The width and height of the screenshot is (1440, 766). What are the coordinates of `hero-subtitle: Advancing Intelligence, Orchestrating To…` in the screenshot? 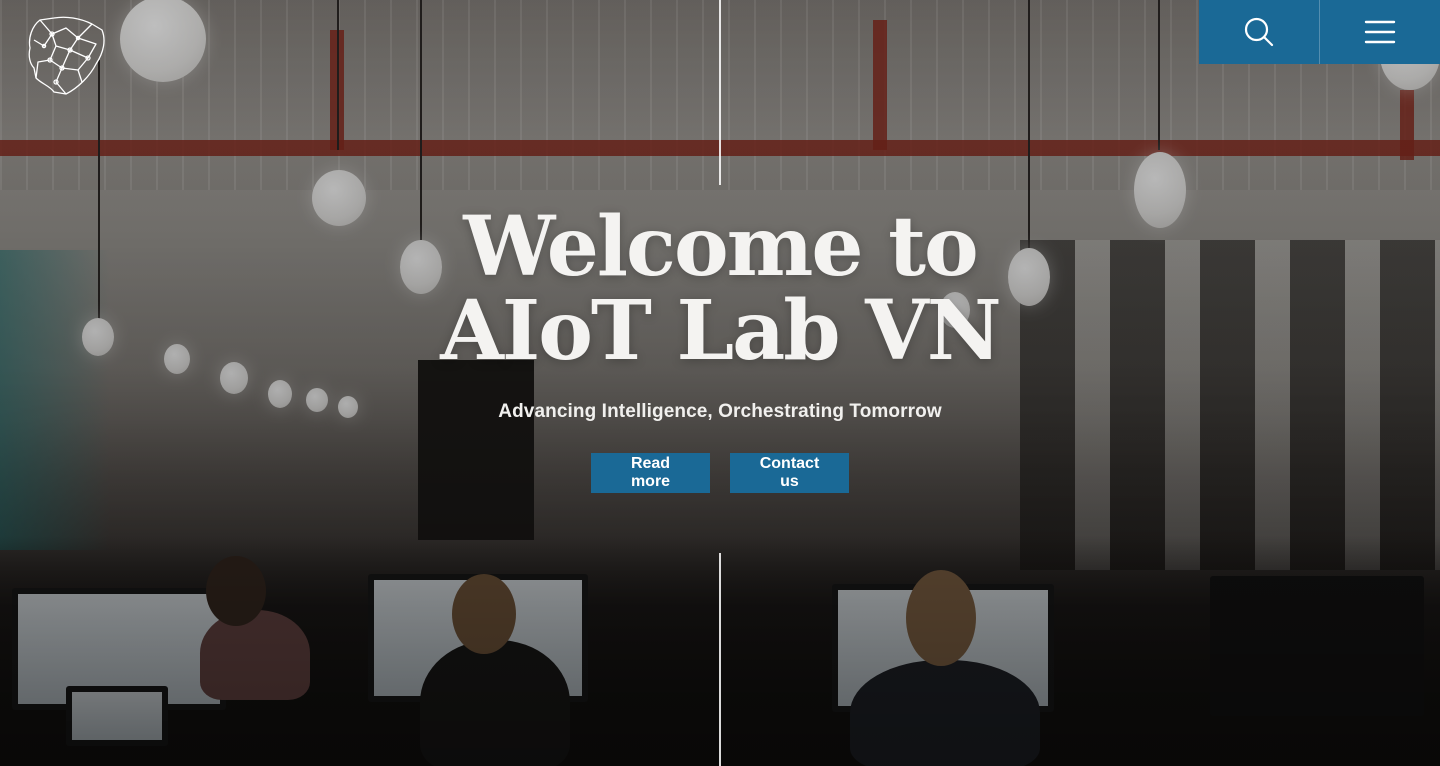 It's located at (720, 411).